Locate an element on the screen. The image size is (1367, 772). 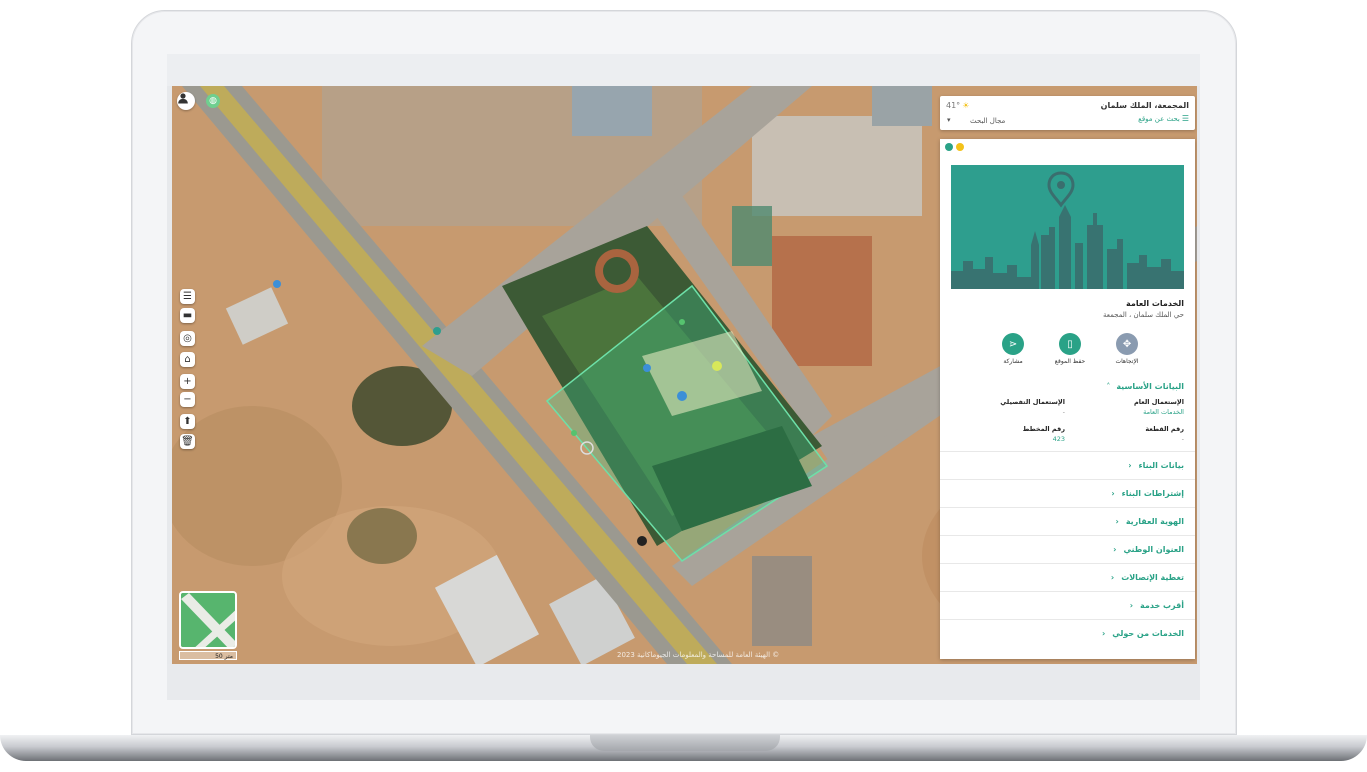
section-building-data: بيانات البناء ‹ is located at coordinates (1067, 465).